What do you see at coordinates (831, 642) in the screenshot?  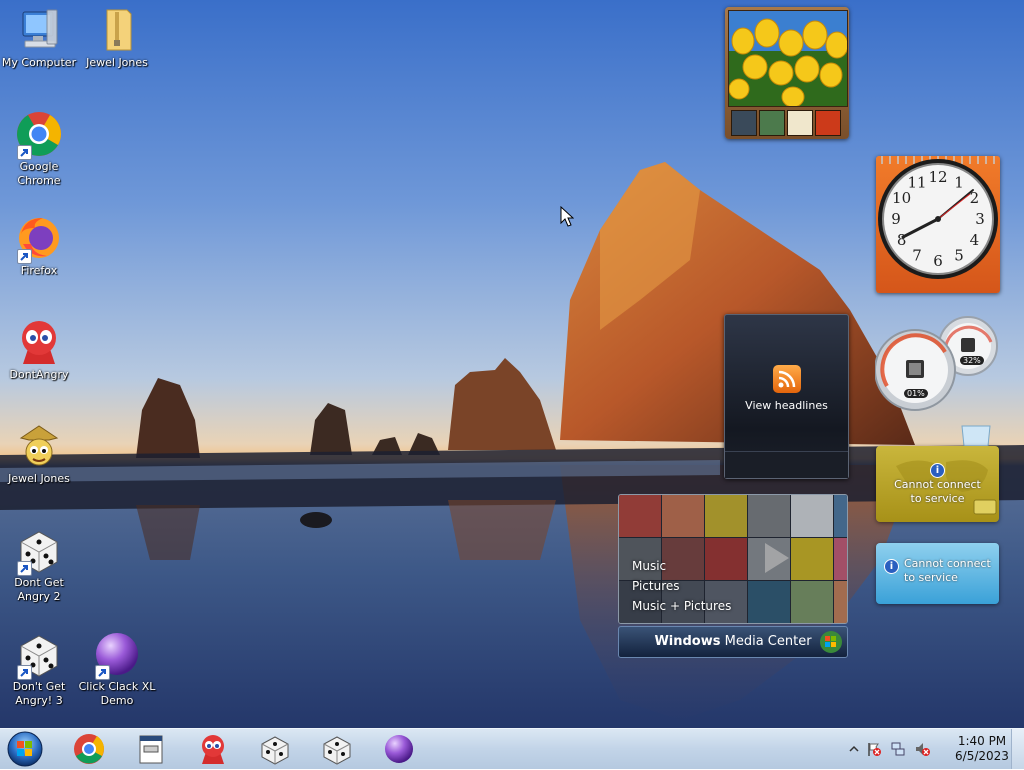 I see `windows-orb-icon` at bounding box center [831, 642].